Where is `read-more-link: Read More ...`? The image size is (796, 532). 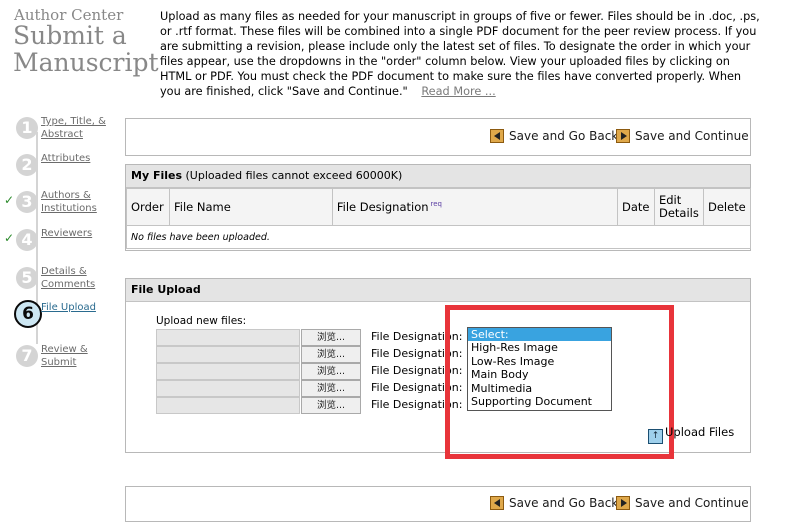
read-more-link: Read More ... is located at coordinates (458, 91).